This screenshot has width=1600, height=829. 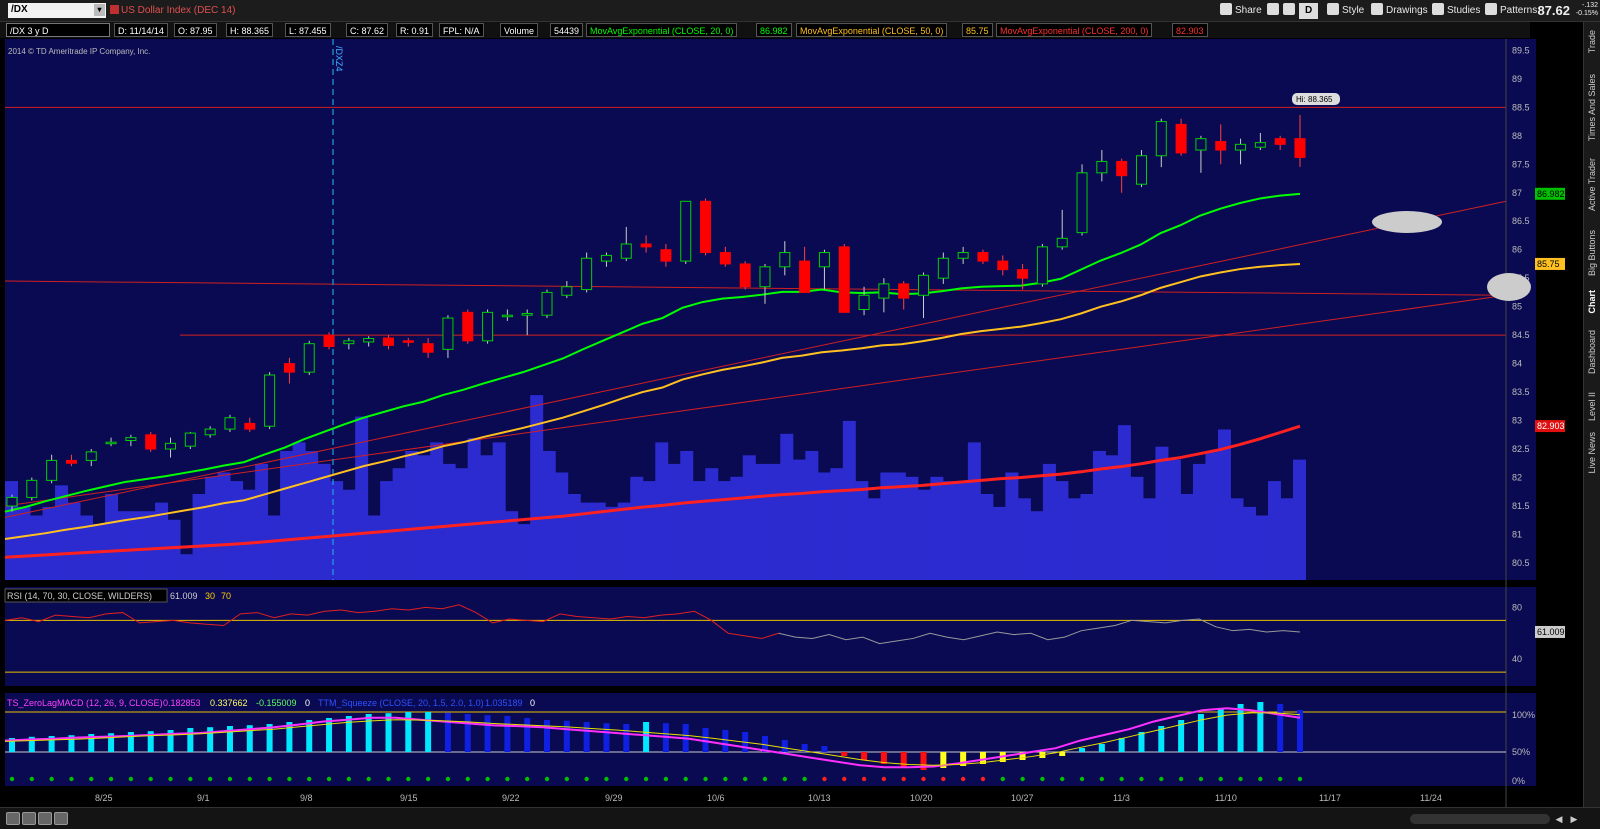 I want to click on tab-level-ii: Level II, so click(x=1592, y=406).